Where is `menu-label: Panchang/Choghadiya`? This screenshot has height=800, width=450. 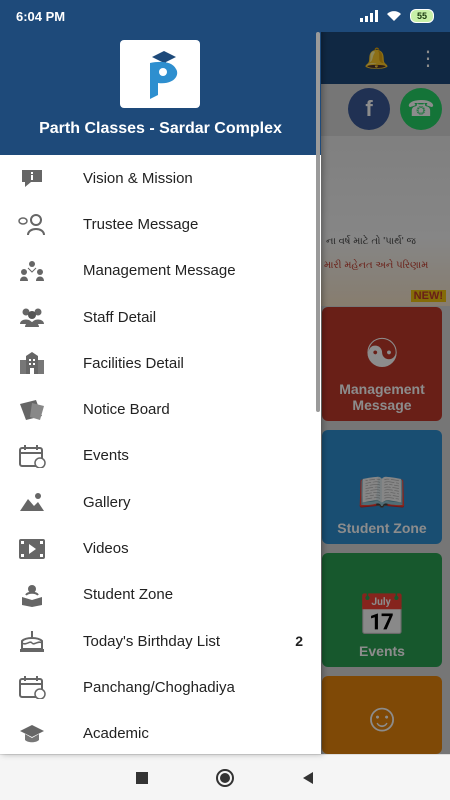 menu-label: Panchang/Choghadiya is located at coordinates (159, 687).